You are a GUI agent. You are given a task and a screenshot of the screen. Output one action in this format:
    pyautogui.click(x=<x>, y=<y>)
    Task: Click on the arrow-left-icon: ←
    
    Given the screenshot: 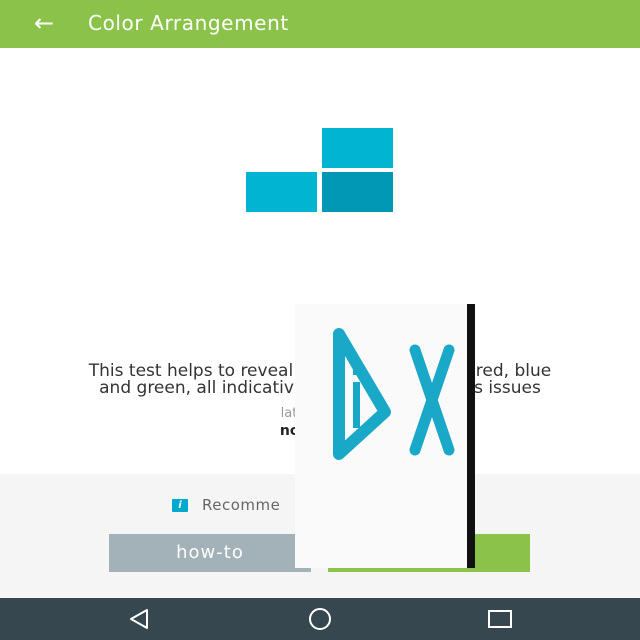 What is the action you would take?
    pyautogui.click(x=44, y=23)
    